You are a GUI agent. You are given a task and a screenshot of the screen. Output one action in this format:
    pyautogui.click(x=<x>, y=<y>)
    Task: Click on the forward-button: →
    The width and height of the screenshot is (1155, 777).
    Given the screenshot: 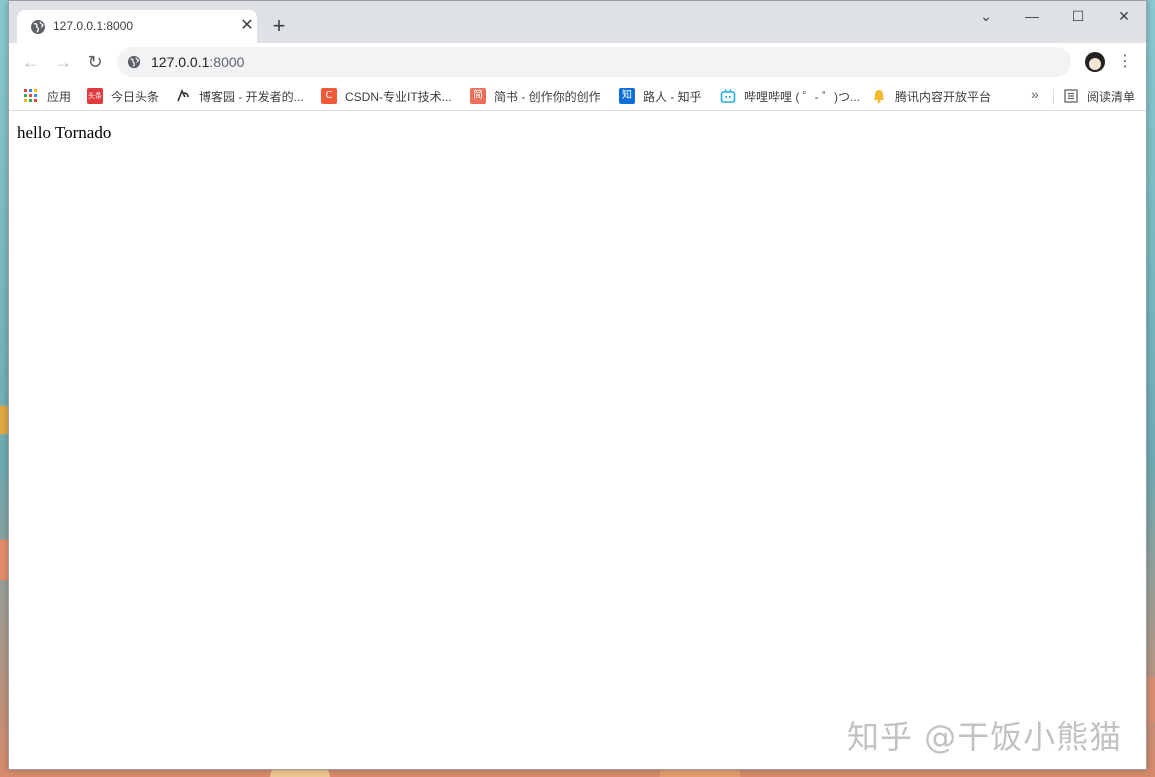 What is the action you would take?
    pyautogui.click(x=63, y=62)
    